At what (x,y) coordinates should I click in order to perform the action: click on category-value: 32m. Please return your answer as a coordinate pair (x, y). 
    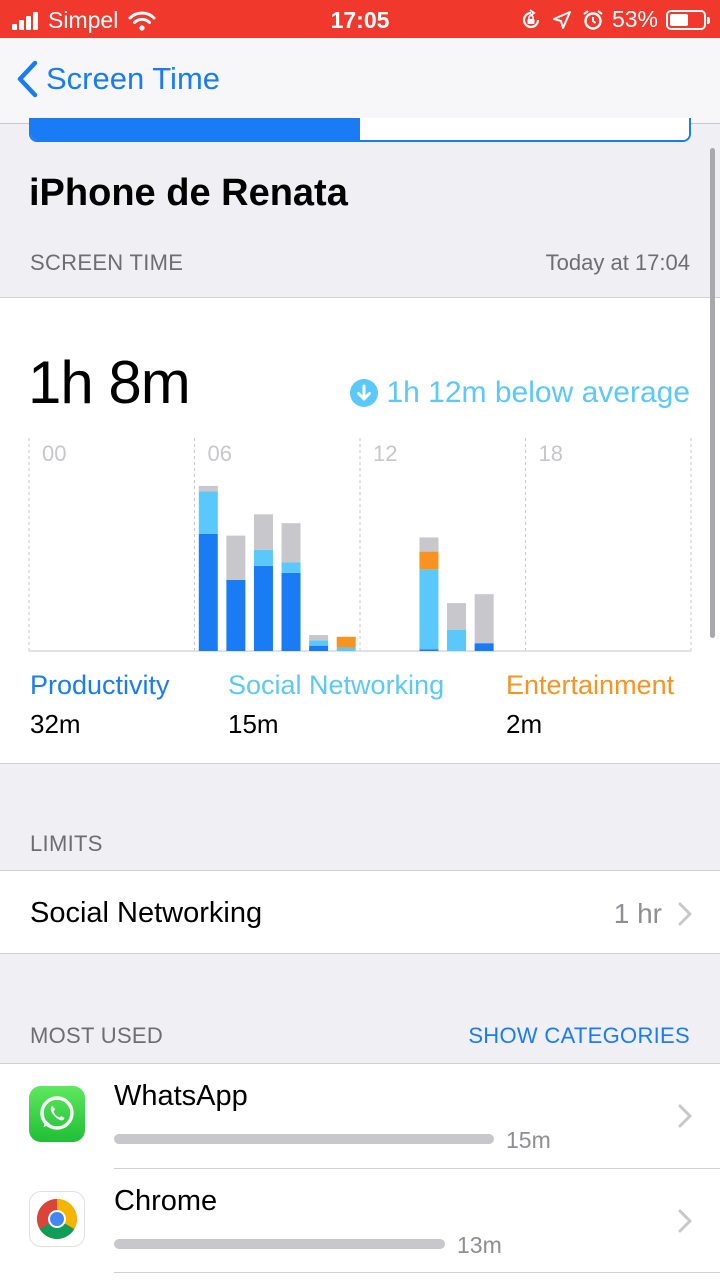
    Looking at the image, I should click on (55, 724).